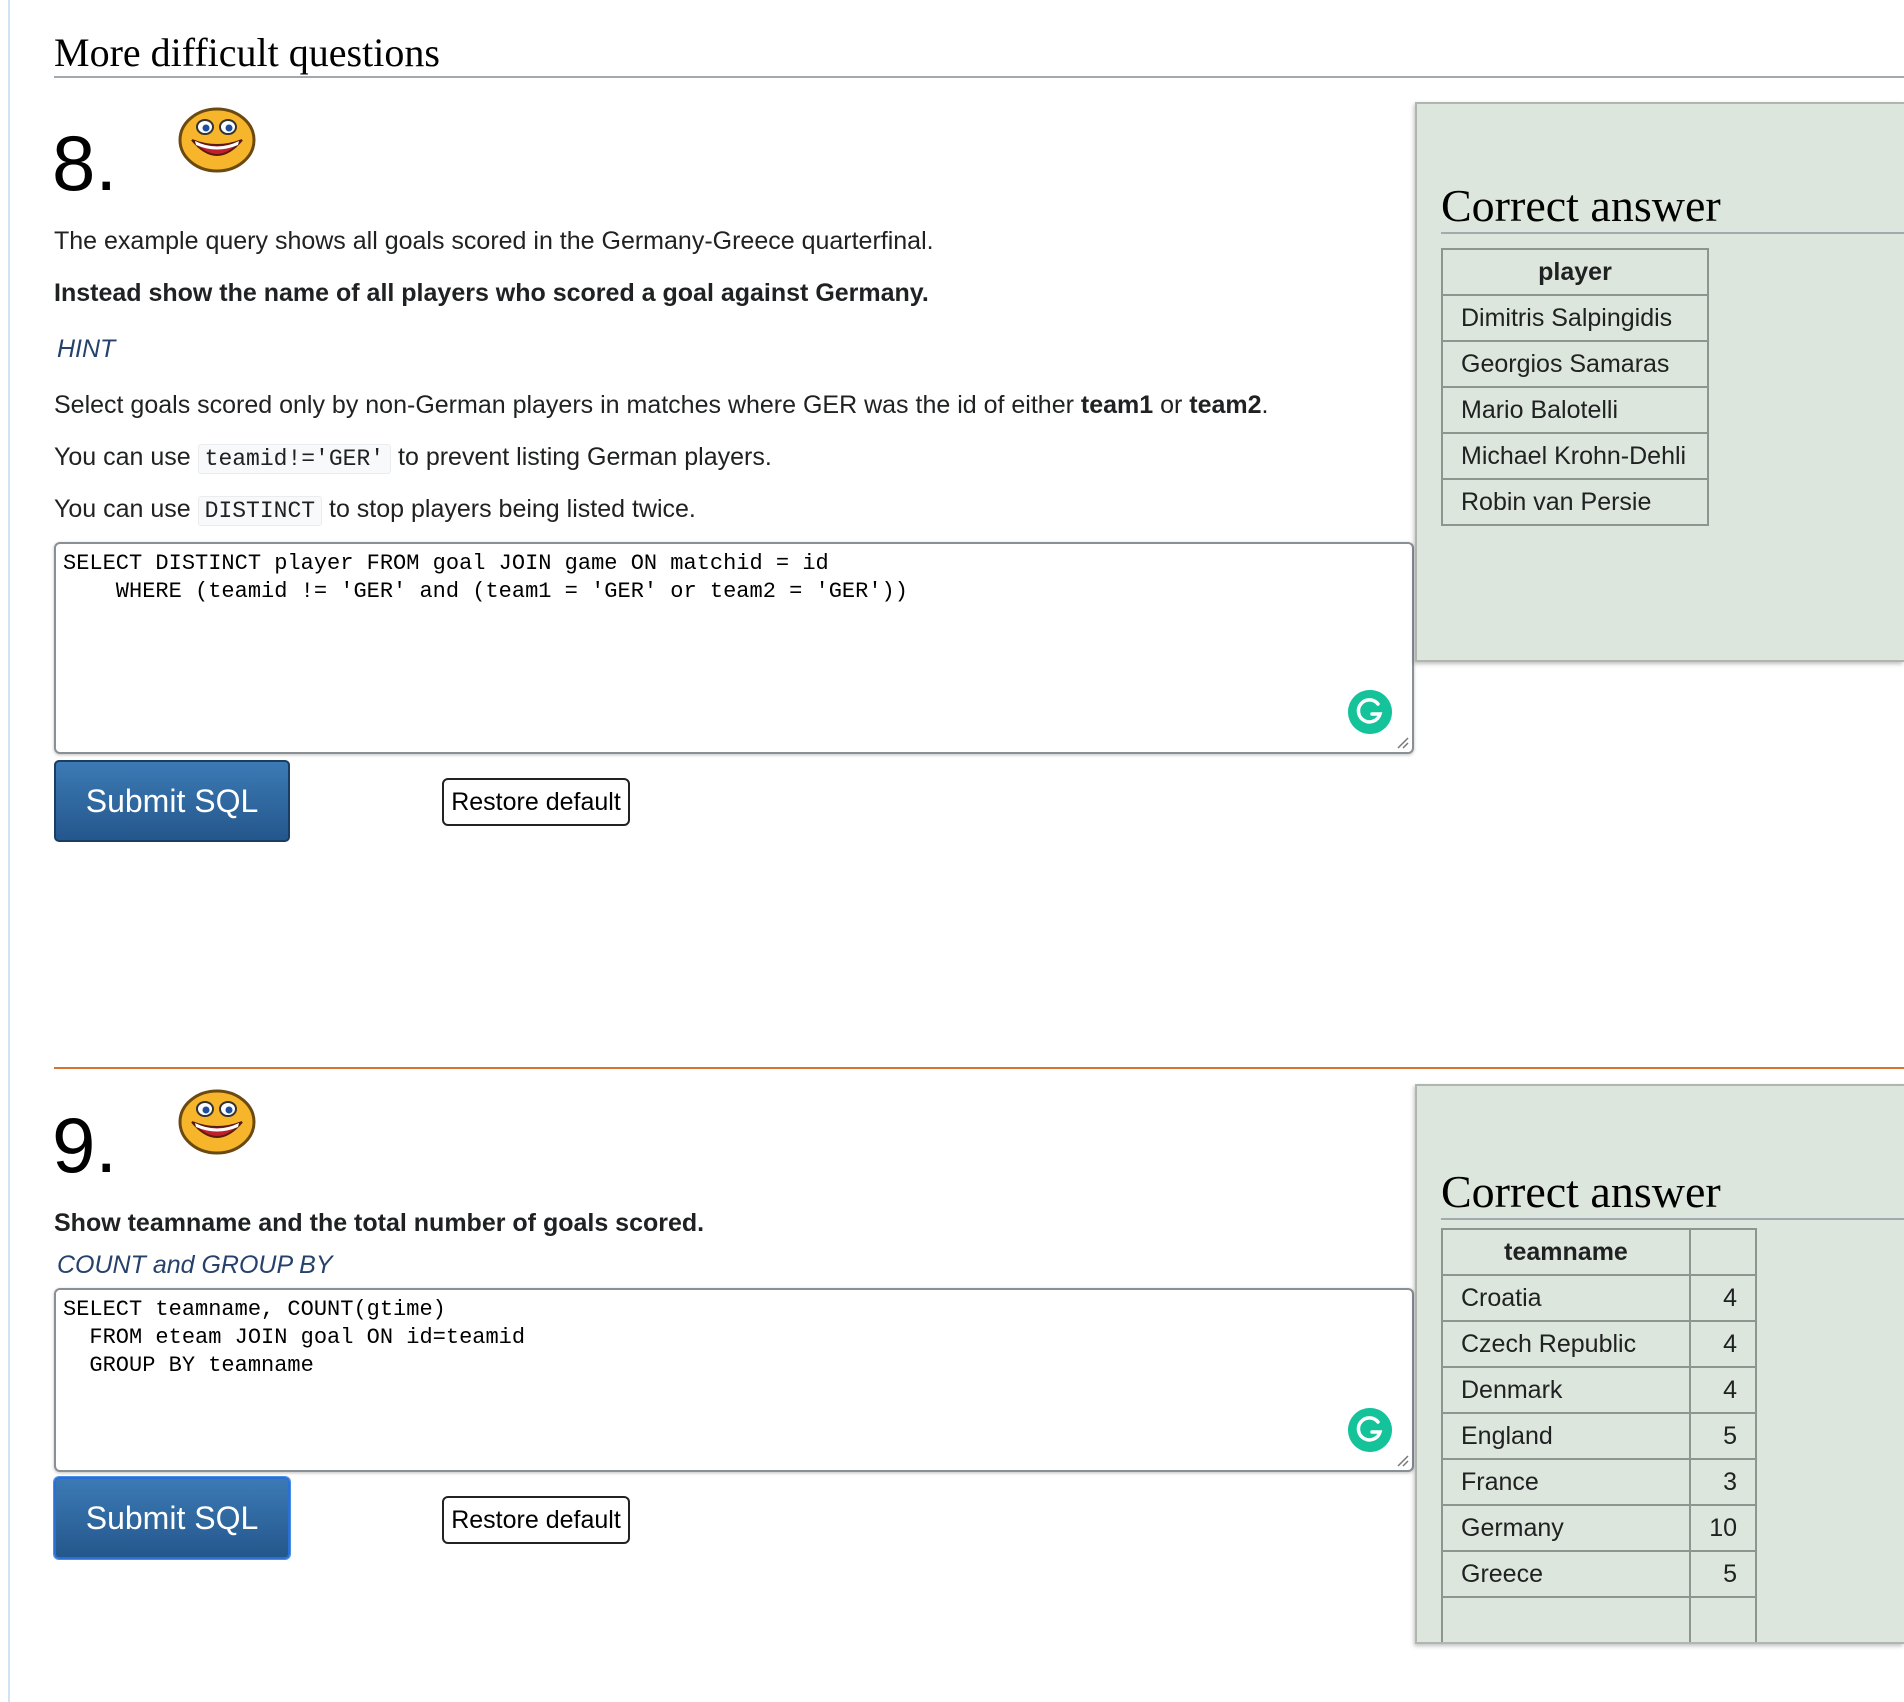 This screenshot has width=1904, height=1702. What do you see at coordinates (1575, 456) in the screenshot?
I see `table-row: Michael Krohn-Dehli` at bounding box center [1575, 456].